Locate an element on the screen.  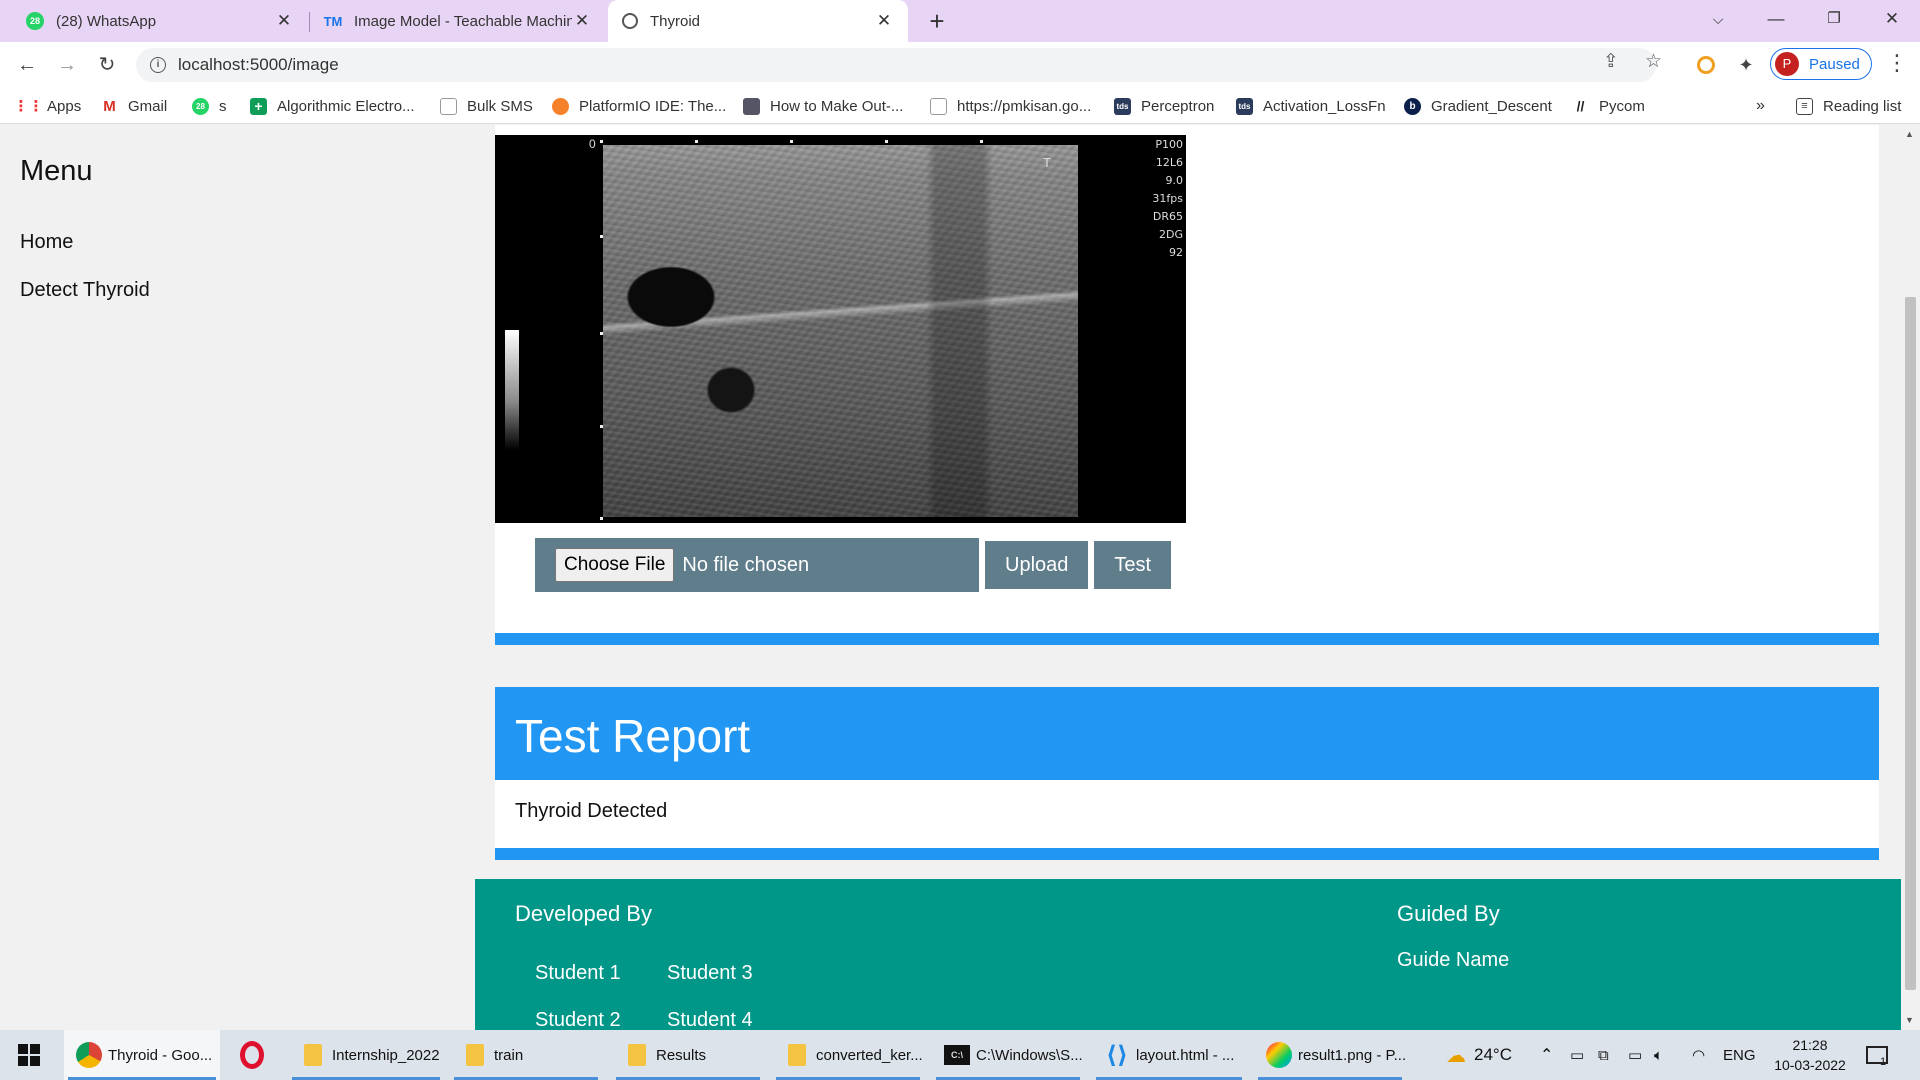
temperature-text: 24°C is located at coordinates (1493, 1054).